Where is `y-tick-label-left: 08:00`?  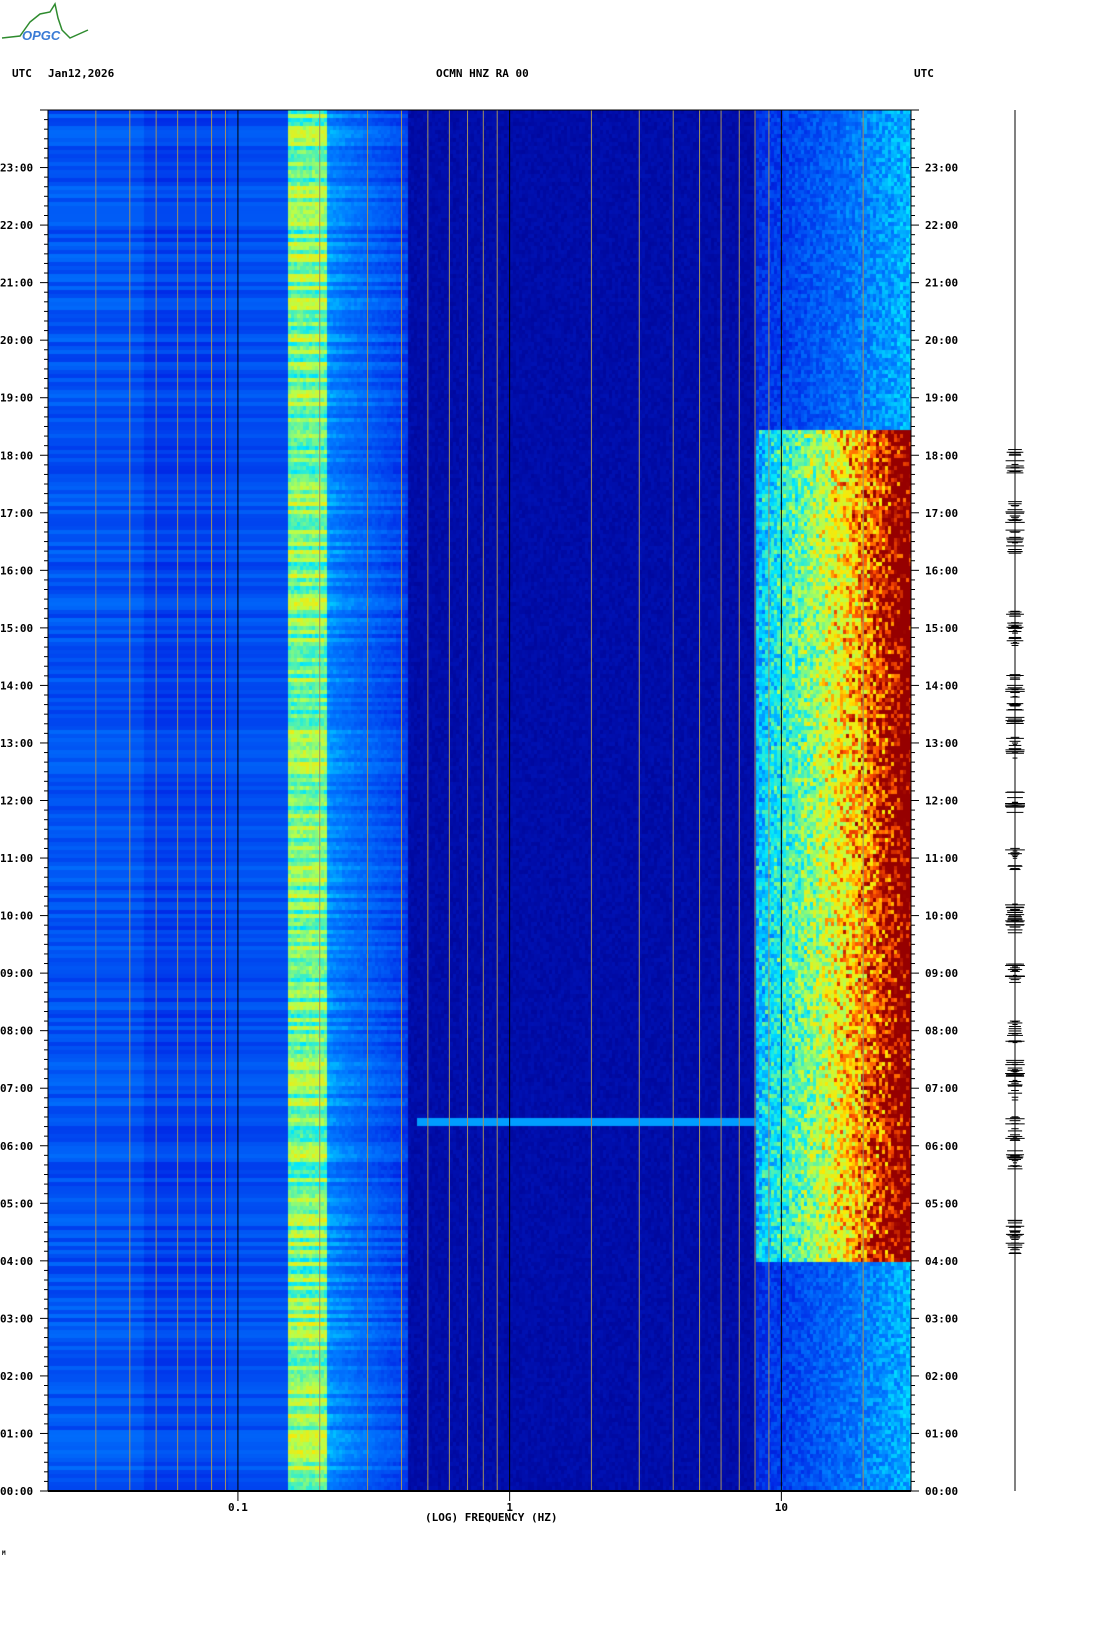
y-tick-label-left: 08:00 is located at coordinates (16, 1031).